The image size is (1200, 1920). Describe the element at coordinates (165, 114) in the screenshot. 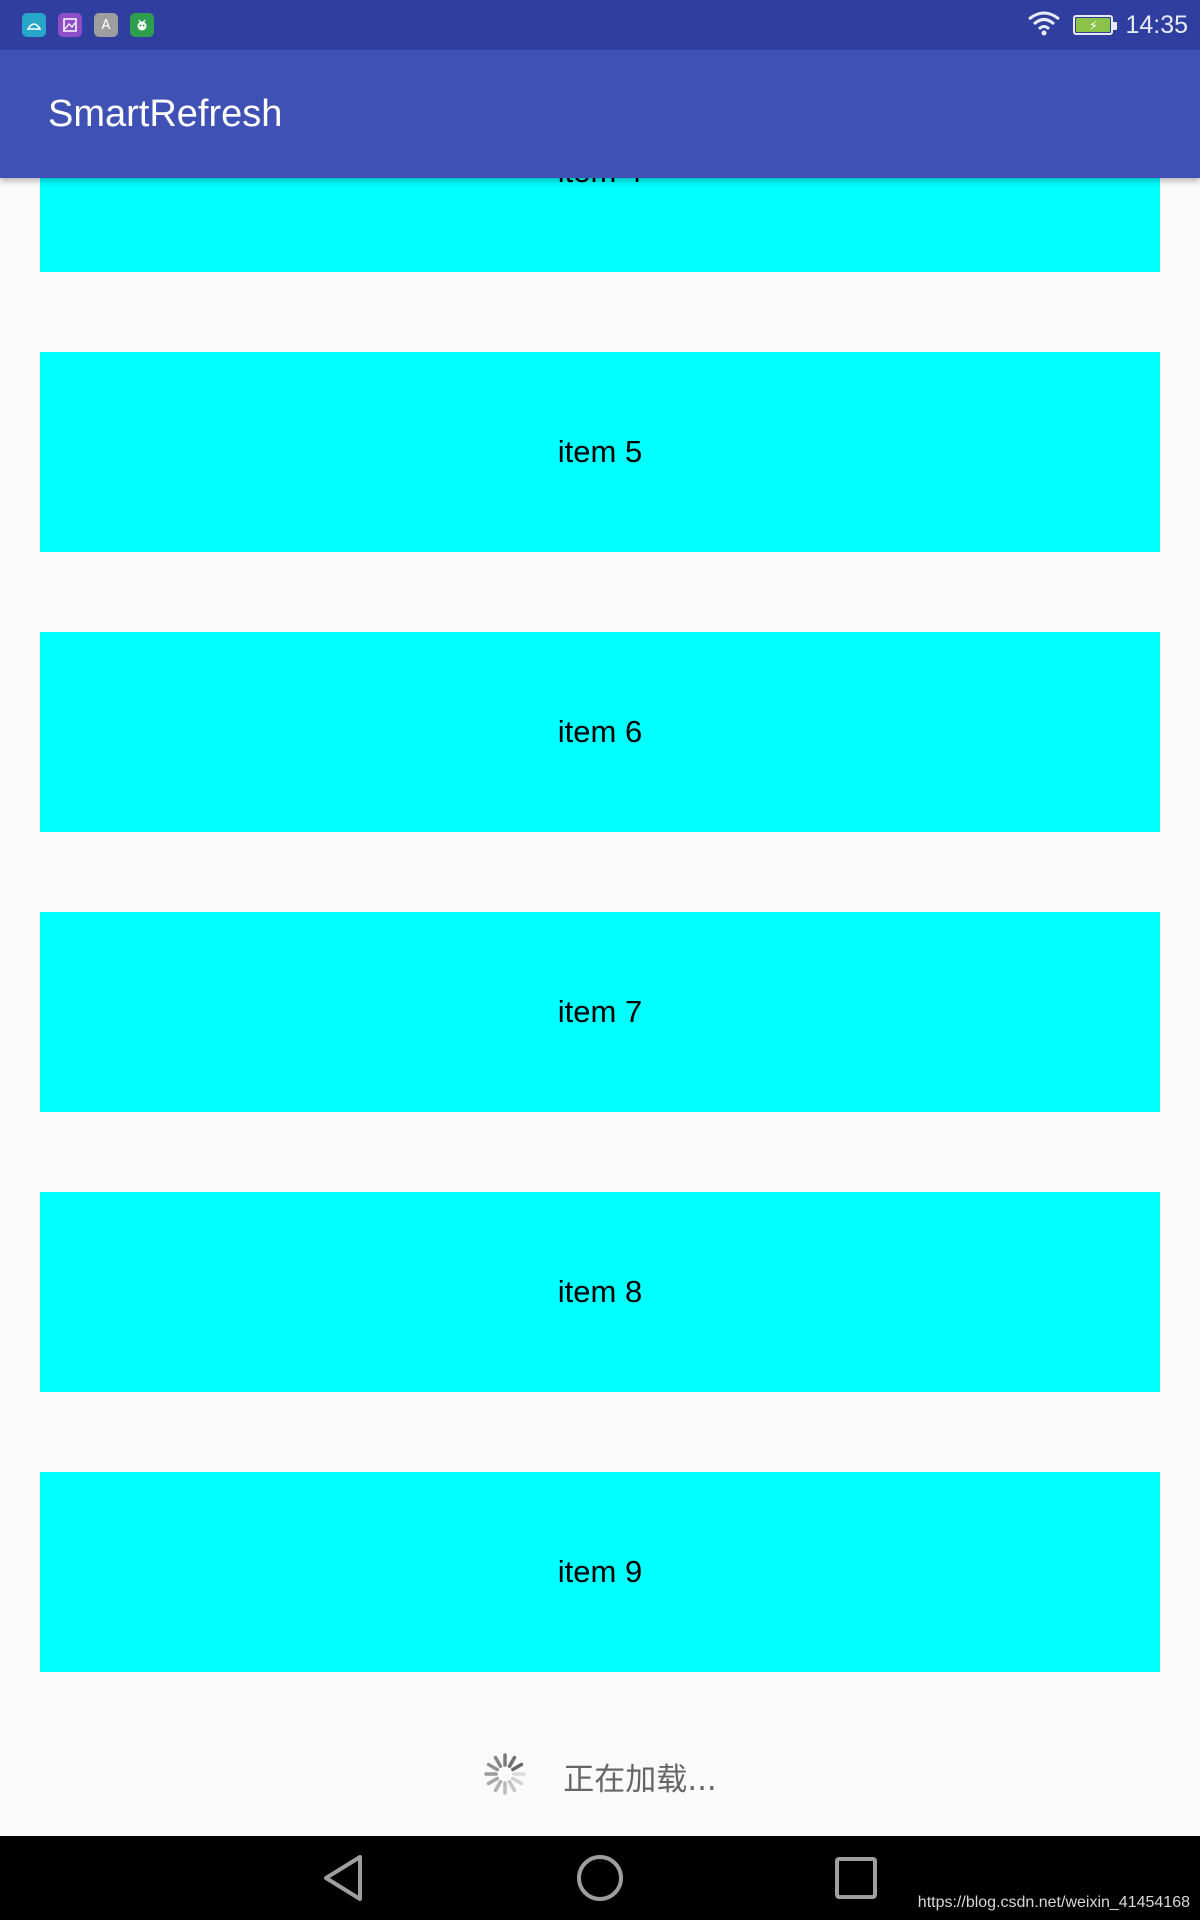

I see `app-title: SmartRefresh` at that location.